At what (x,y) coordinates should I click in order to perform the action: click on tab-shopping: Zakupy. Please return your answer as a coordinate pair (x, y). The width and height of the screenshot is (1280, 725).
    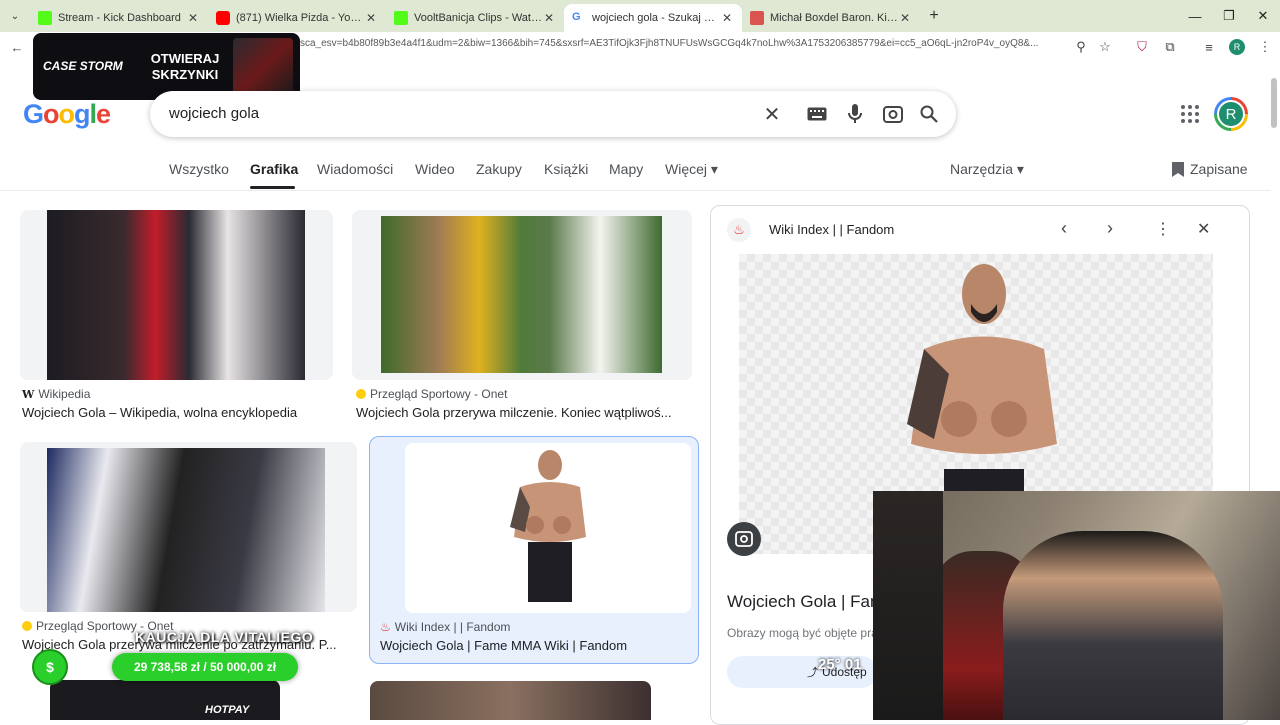
    Looking at the image, I should click on (499, 169).